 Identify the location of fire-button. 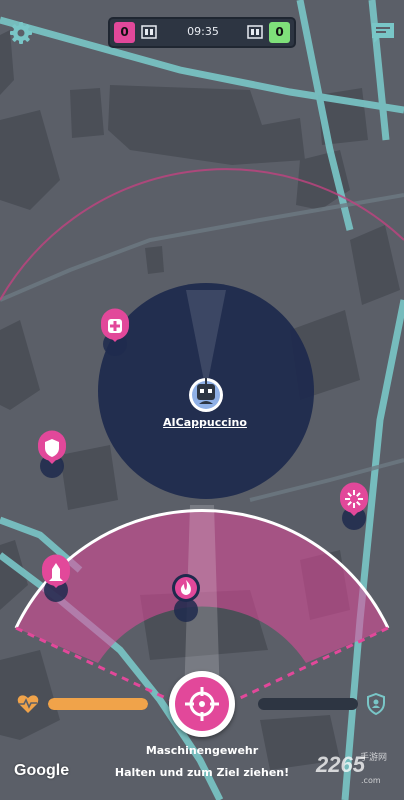
(202, 704).